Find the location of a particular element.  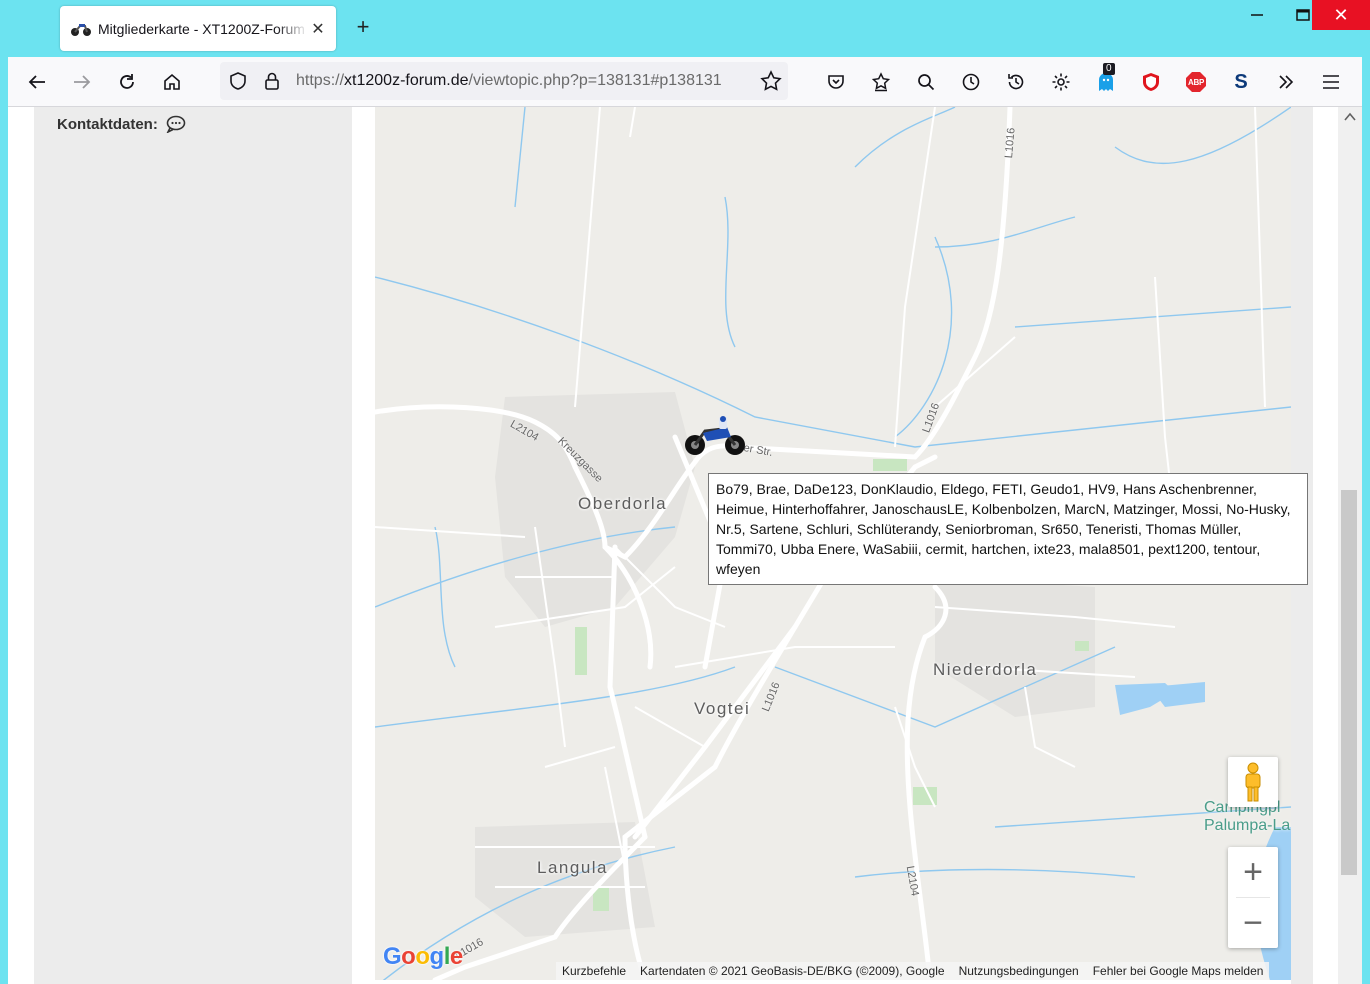

logo-letter: G is located at coordinates (392, 956).